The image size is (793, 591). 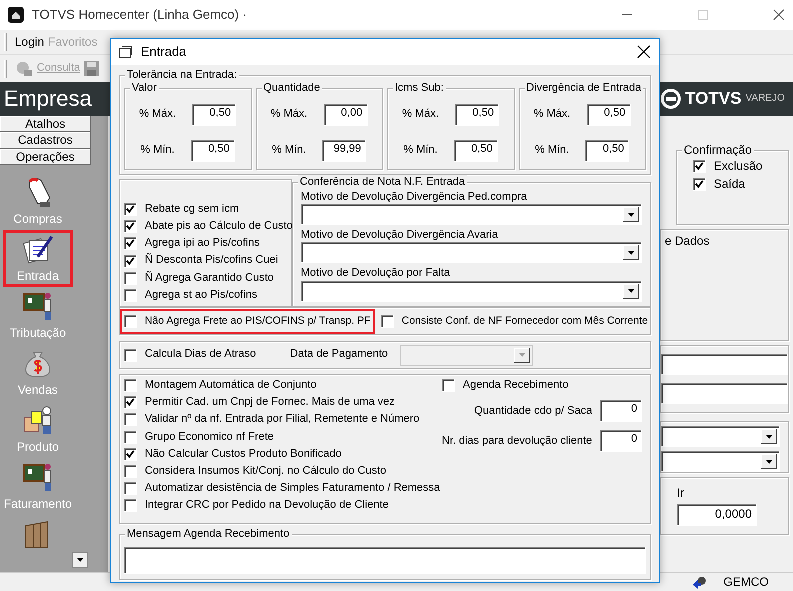 I want to click on app-icon, so click(x=16, y=15).